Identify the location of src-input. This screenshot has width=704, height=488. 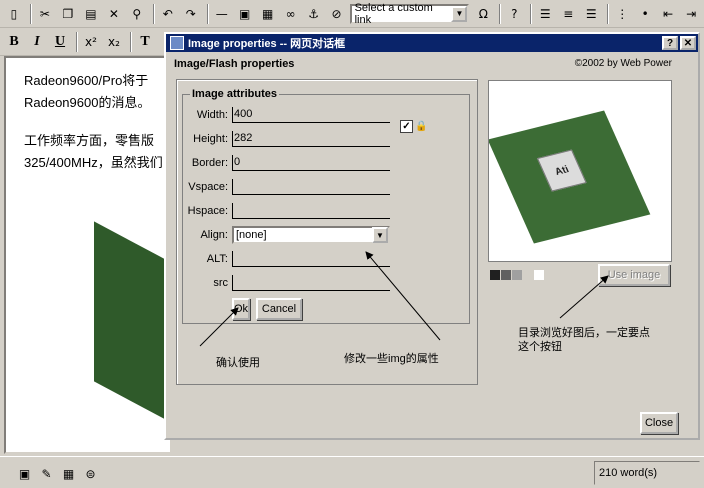
(311, 283).